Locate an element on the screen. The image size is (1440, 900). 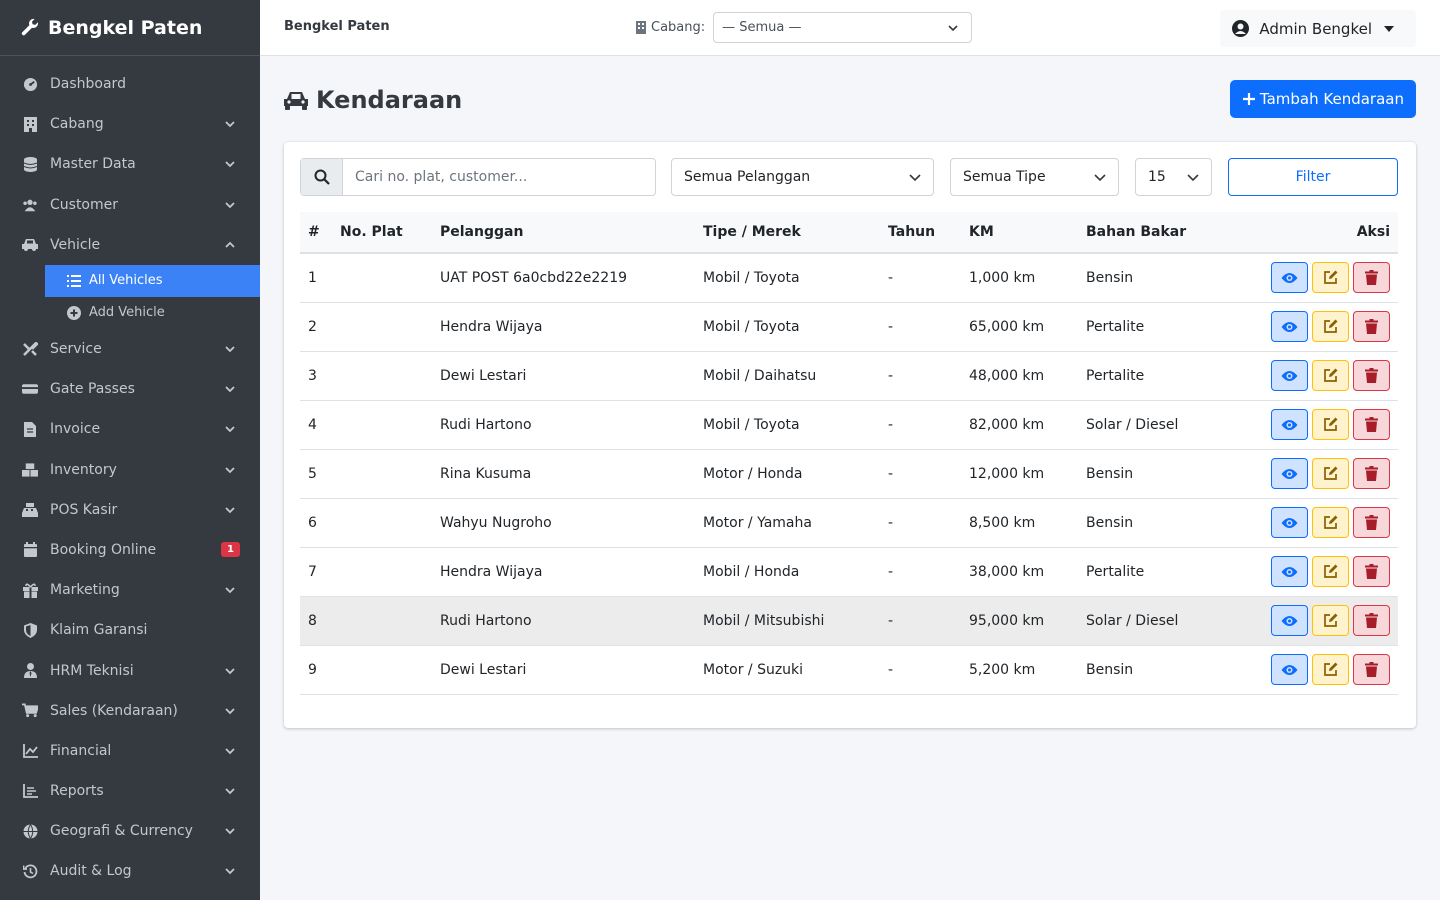
sidebar-item-booking-online: Booking Online 1 is located at coordinates (130, 550).